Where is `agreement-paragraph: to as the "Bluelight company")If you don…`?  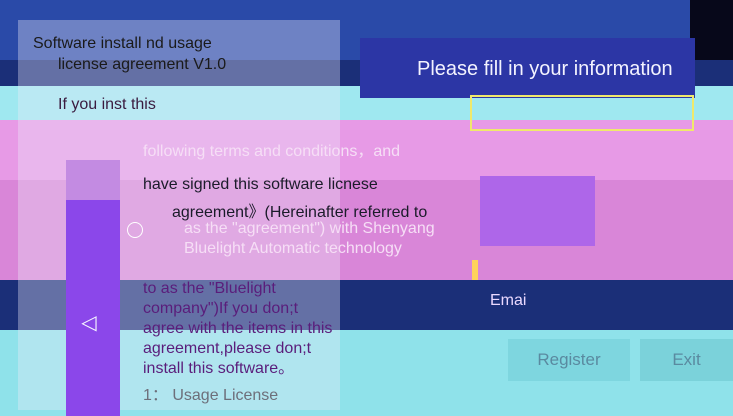
agreement-paragraph: to as the "Bluelight company")If you don… is located at coordinates (238, 328).